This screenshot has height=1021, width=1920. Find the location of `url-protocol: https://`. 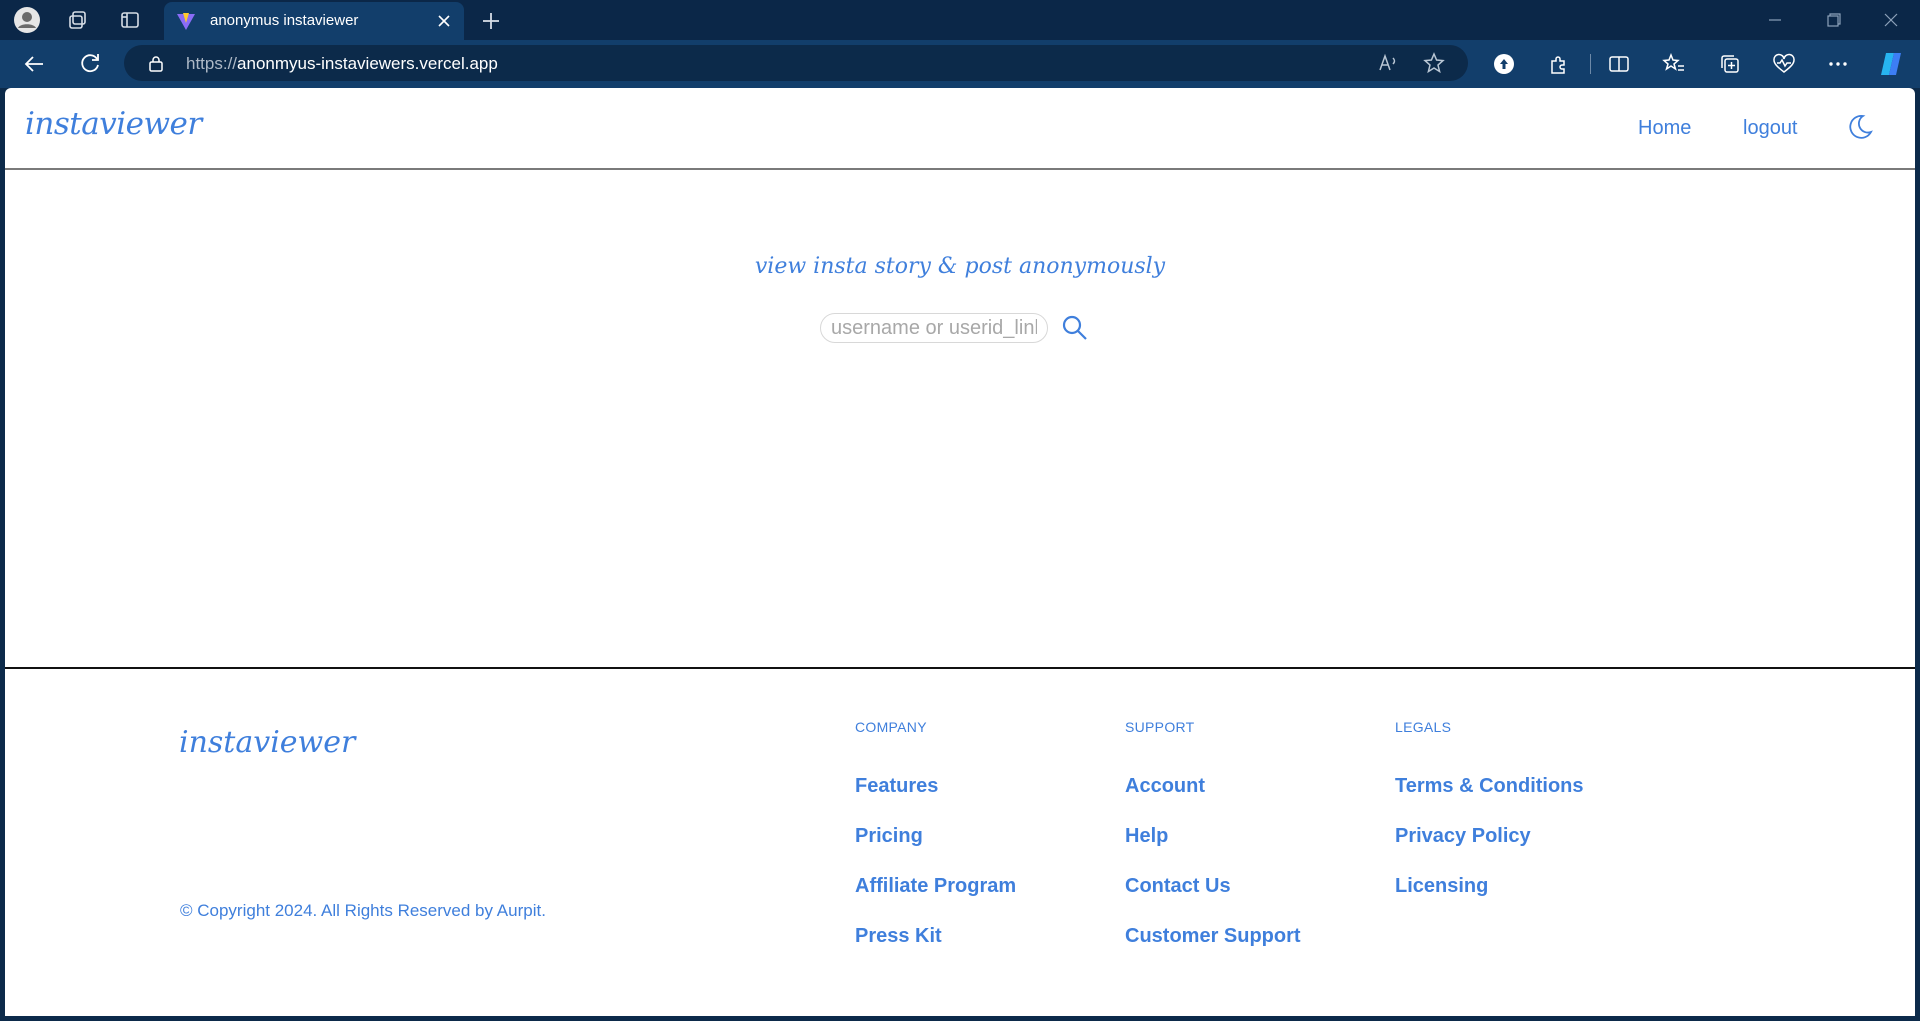

url-protocol: https:// is located at coordinates (212, 63).